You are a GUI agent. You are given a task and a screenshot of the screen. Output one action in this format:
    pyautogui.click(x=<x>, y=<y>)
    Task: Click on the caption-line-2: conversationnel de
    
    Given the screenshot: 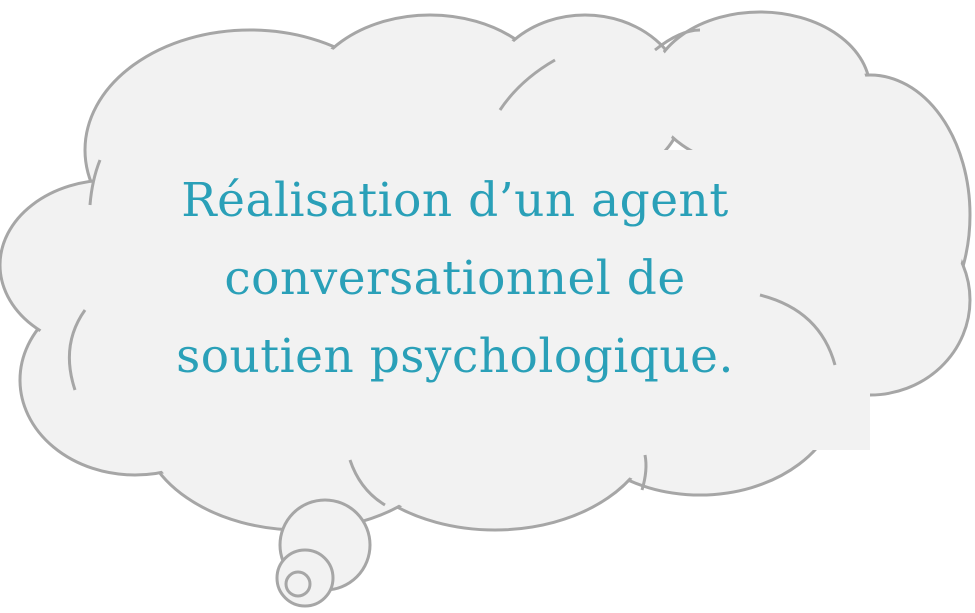 What is the action you would take?
    pyautogui.click(x=455, y=278)
    